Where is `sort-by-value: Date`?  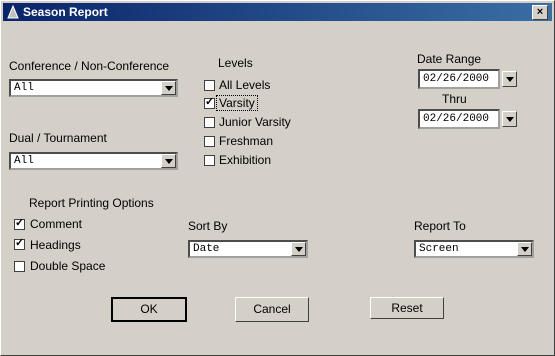
sort-by-value: Date is located at coordinates (206, 249).